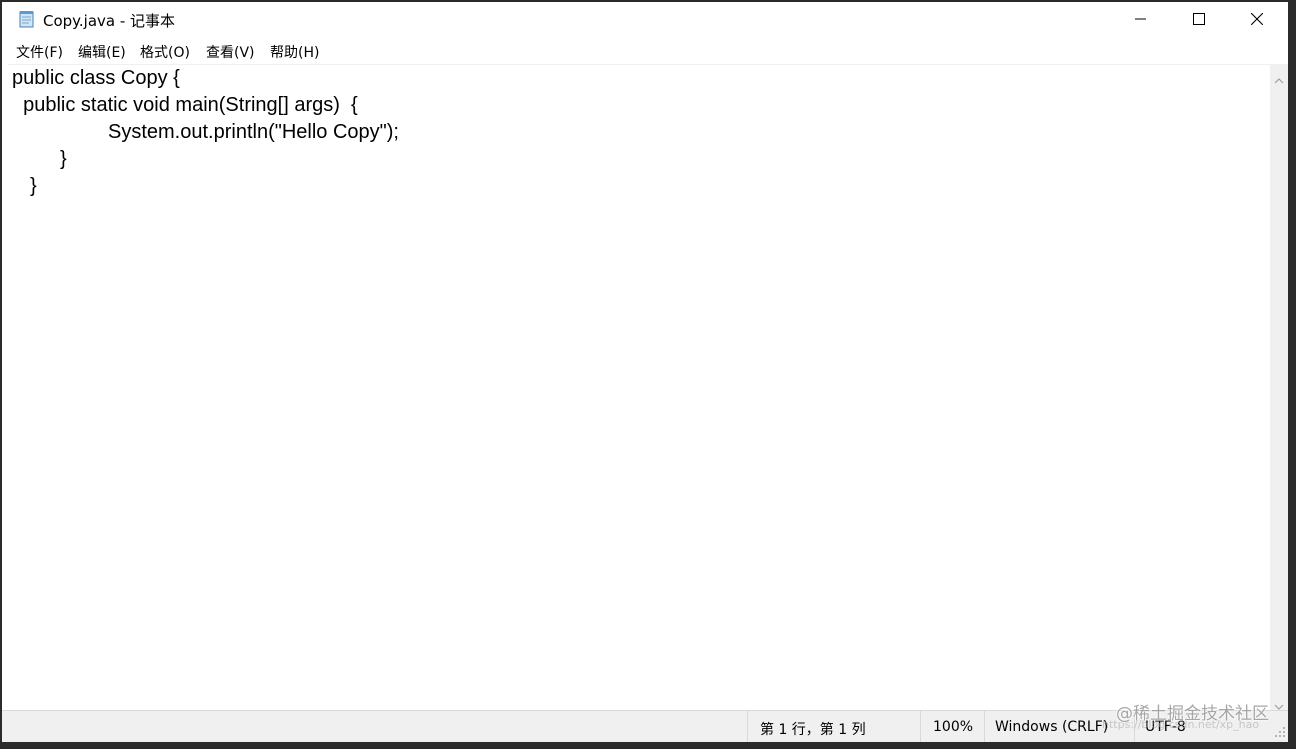  Describe the element at coordinates (1279, 387) in the screenshot. I see `vertical-scrollbar` at that location.